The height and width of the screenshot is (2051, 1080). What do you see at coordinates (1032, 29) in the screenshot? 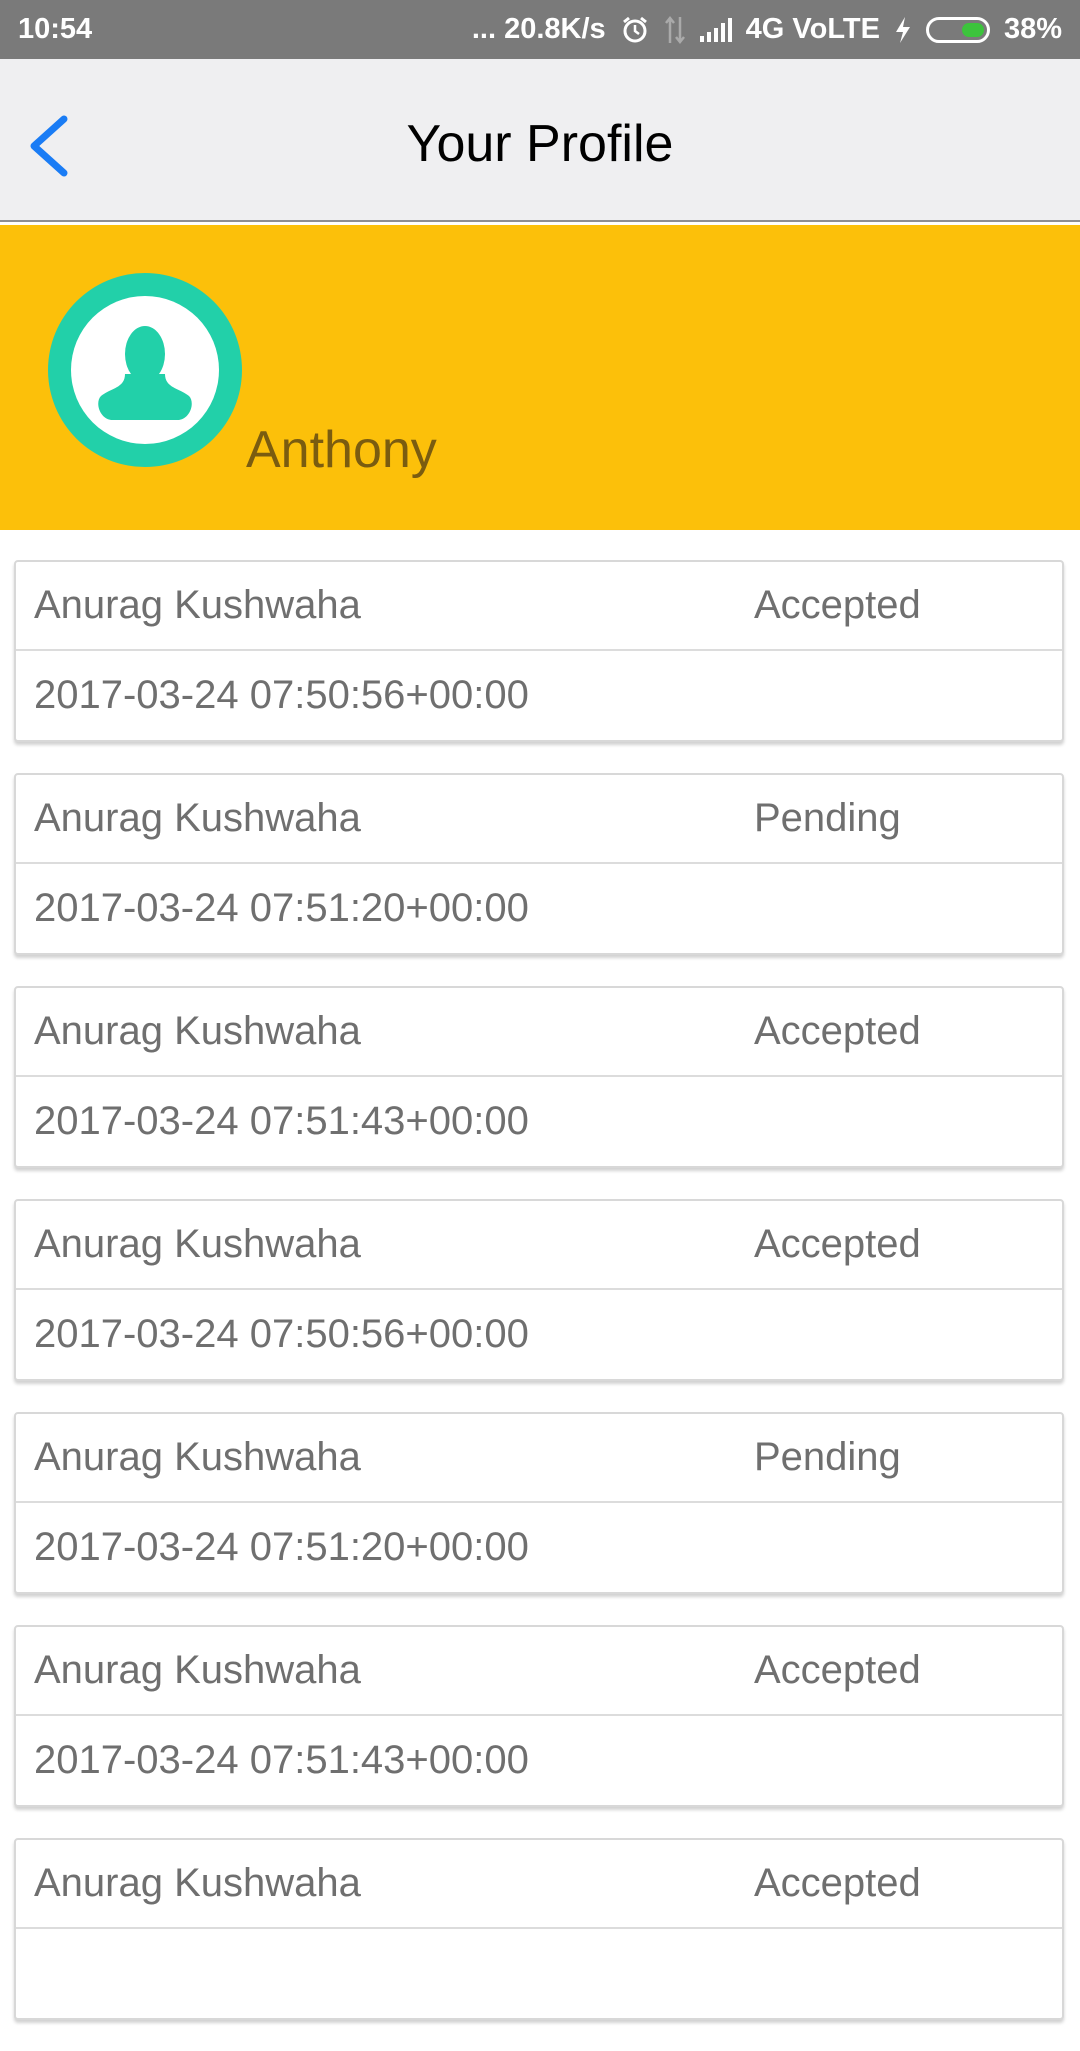
I see `battery-percent: 38%` at bounding box center [1032, 29].